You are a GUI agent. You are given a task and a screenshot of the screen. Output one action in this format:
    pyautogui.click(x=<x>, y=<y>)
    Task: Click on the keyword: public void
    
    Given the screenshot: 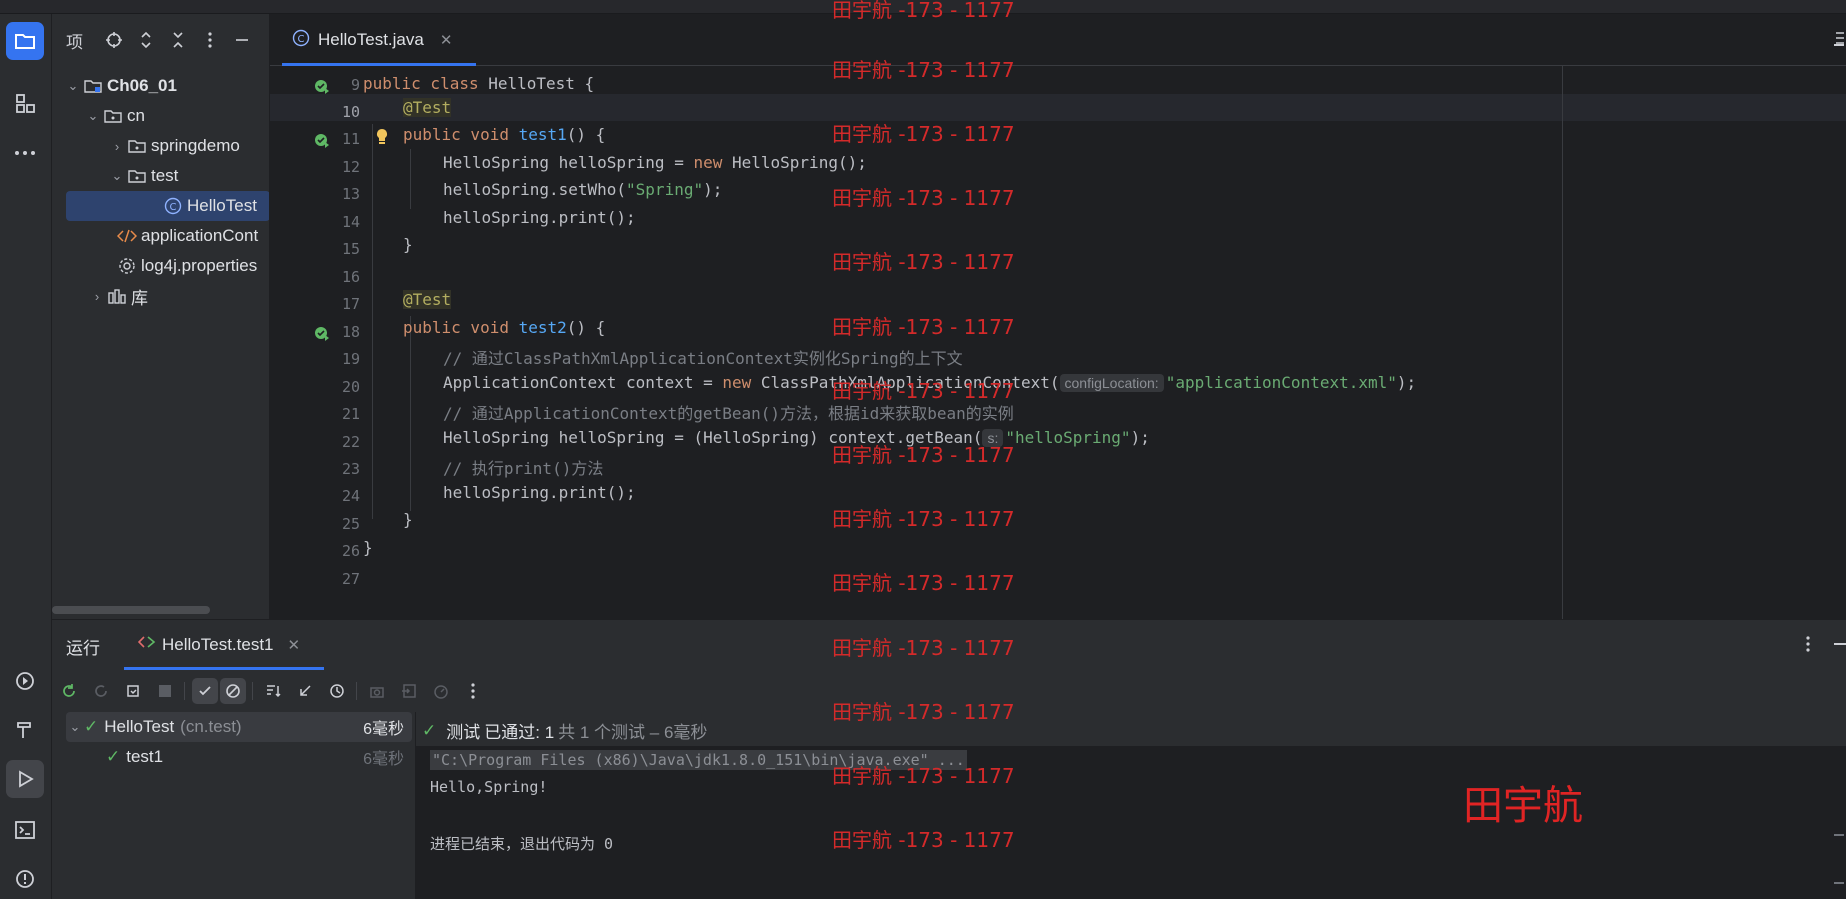 What is the action you would take?
    pyautogui.click(x=461, y=134)
    